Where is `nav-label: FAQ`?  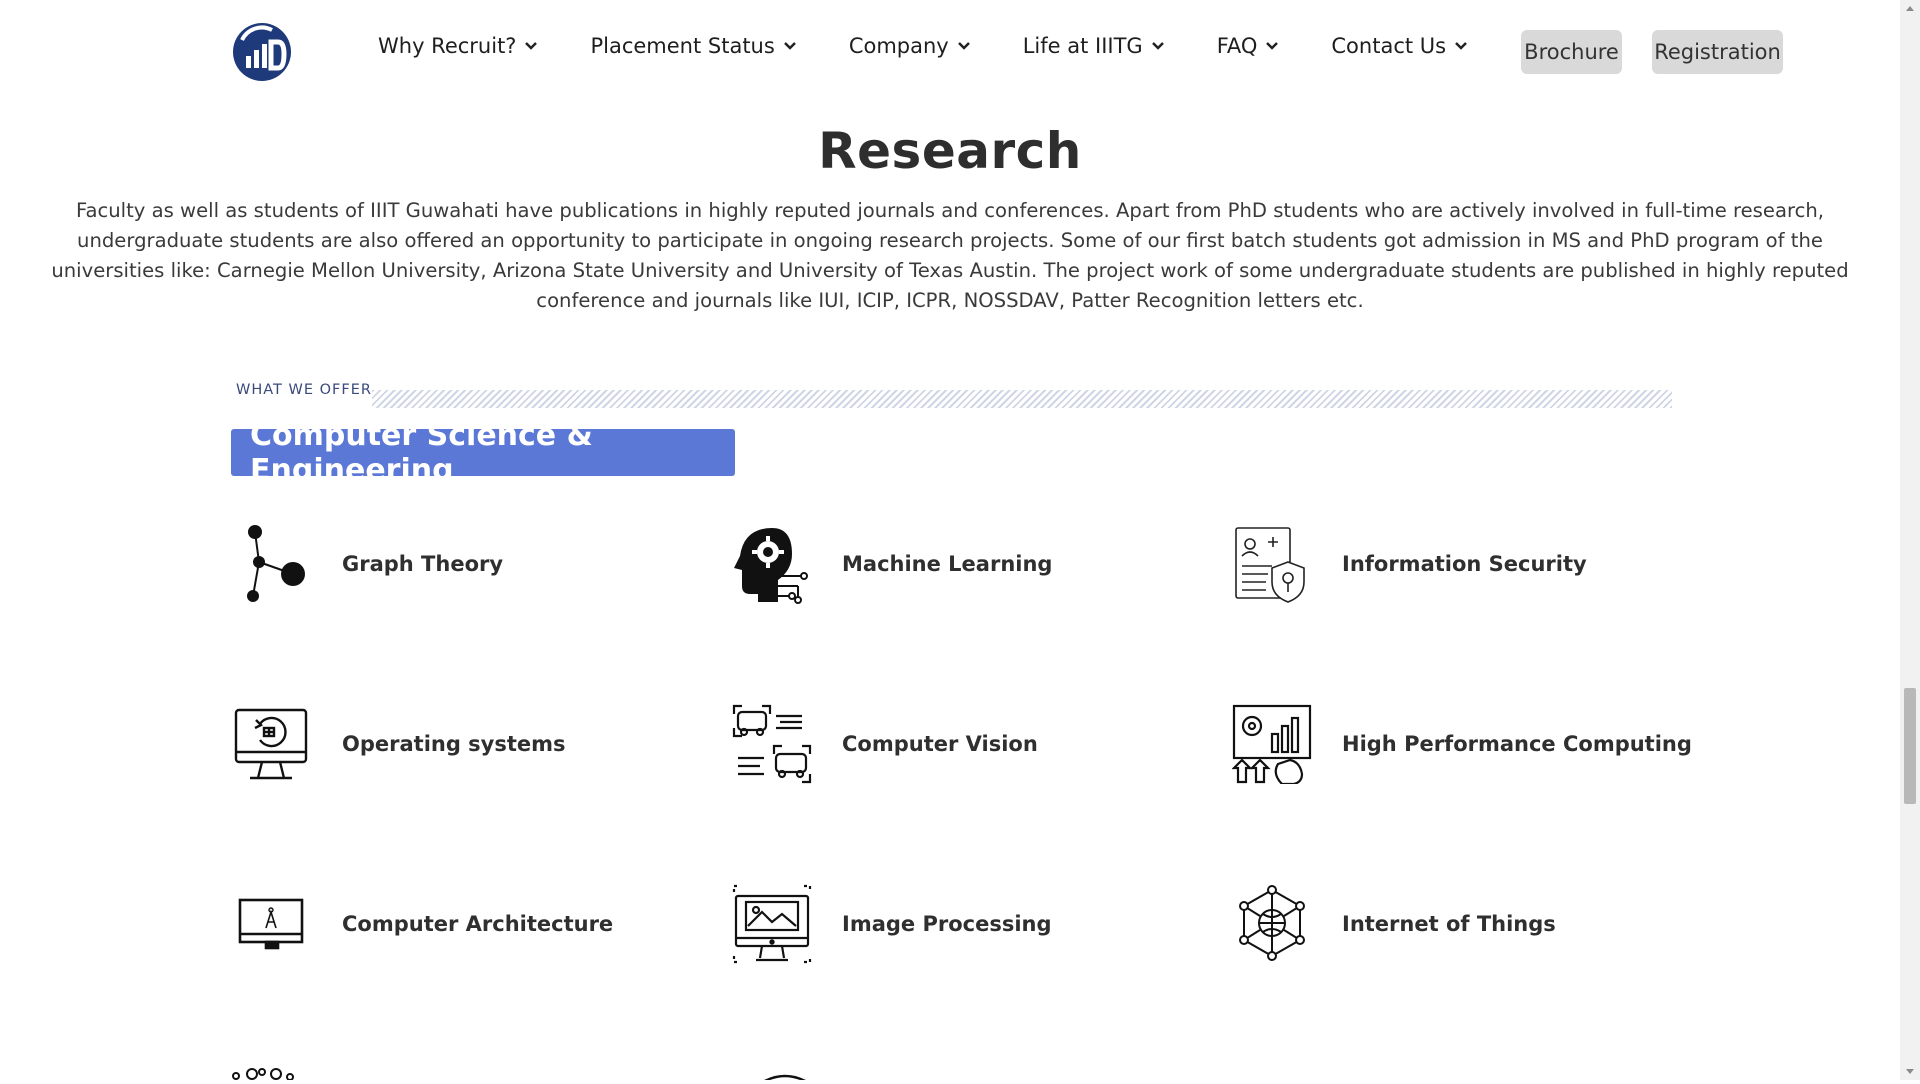
nav-label: FAQ is located at coordinates (1237, 46).